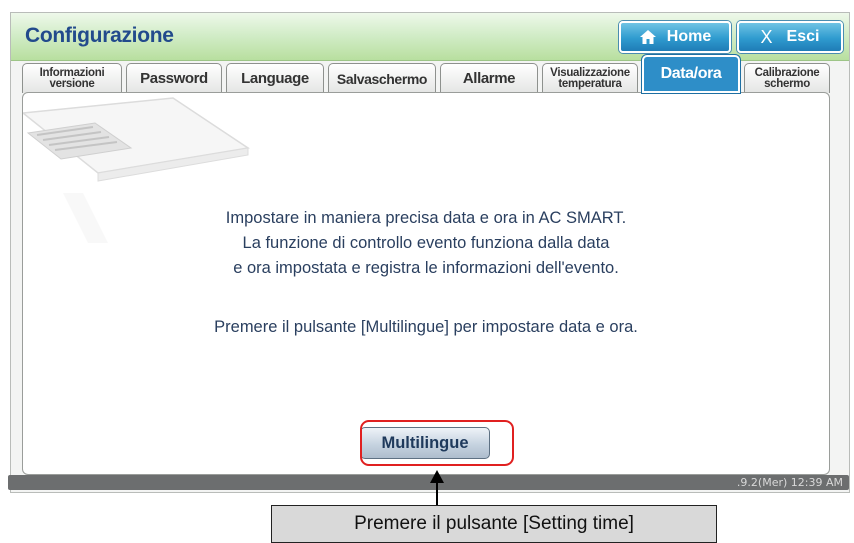 The width and height of the screenshot is (854, 543). What do you see at coordinates (72, 83) in the screenshot?
I see `tab-label-line2: versione` at bounding box center [72, 83].